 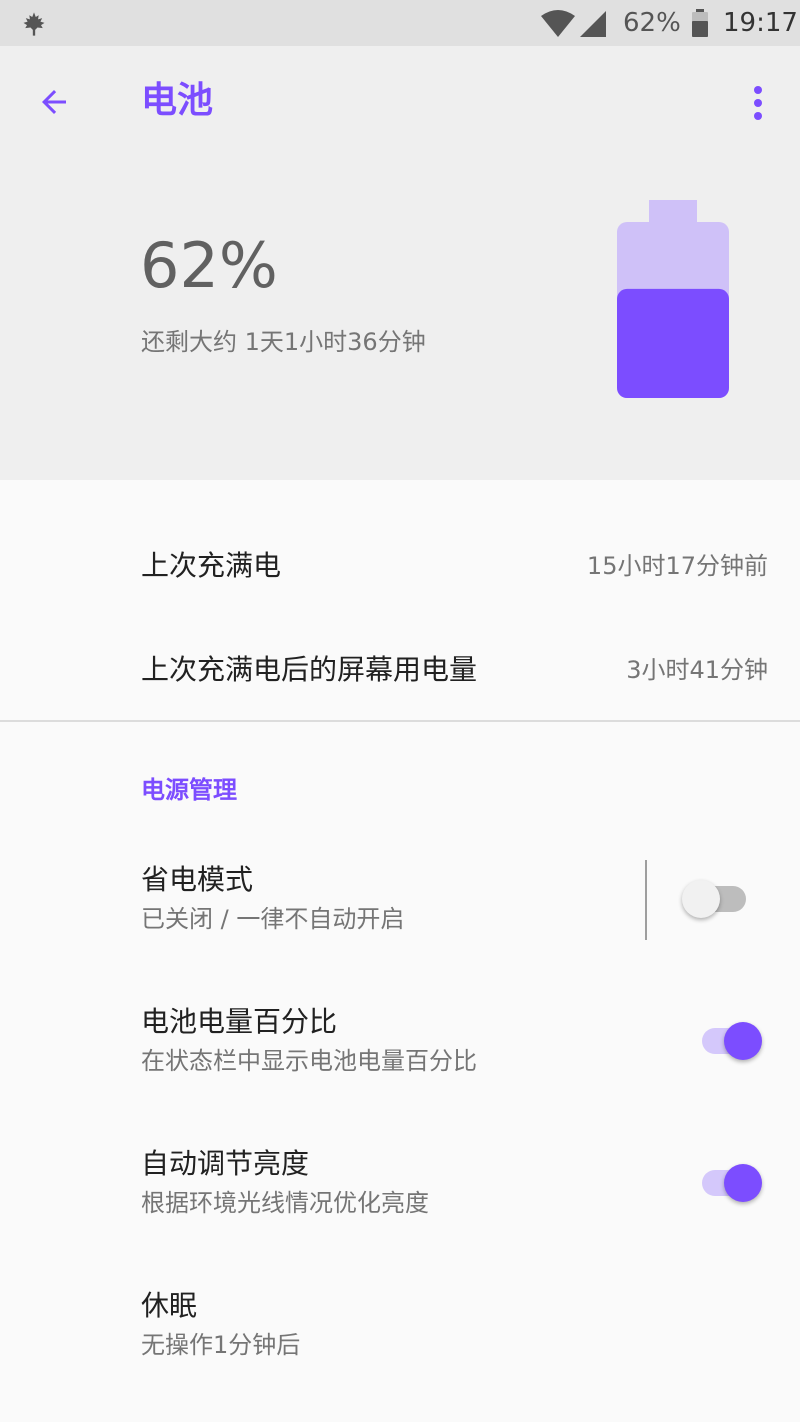 I want to click on vertical-separator, so click(x=646, y=900).